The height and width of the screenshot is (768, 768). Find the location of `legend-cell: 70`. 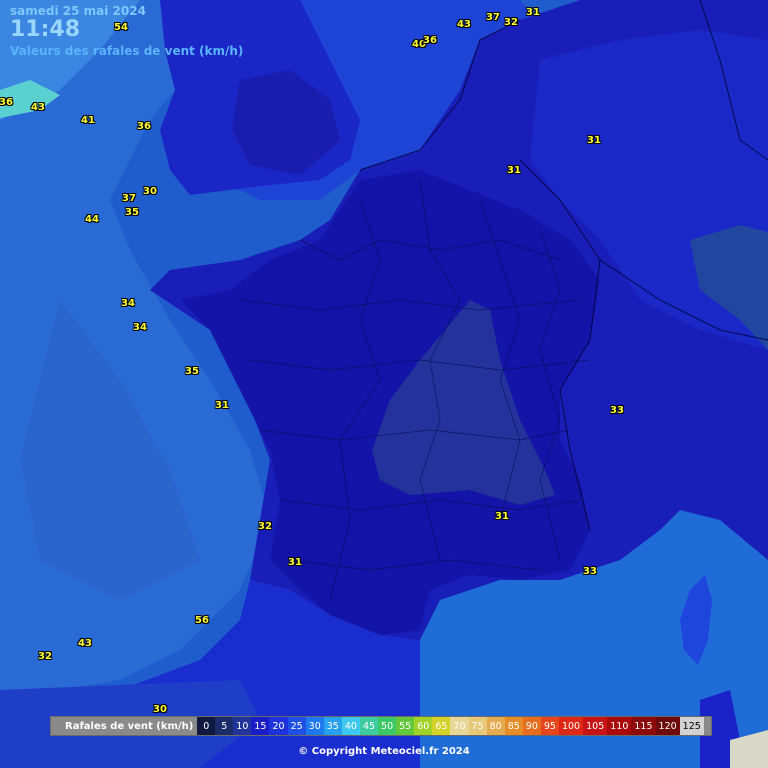

legend-cell: 70 is located at coordinates (459, 726).